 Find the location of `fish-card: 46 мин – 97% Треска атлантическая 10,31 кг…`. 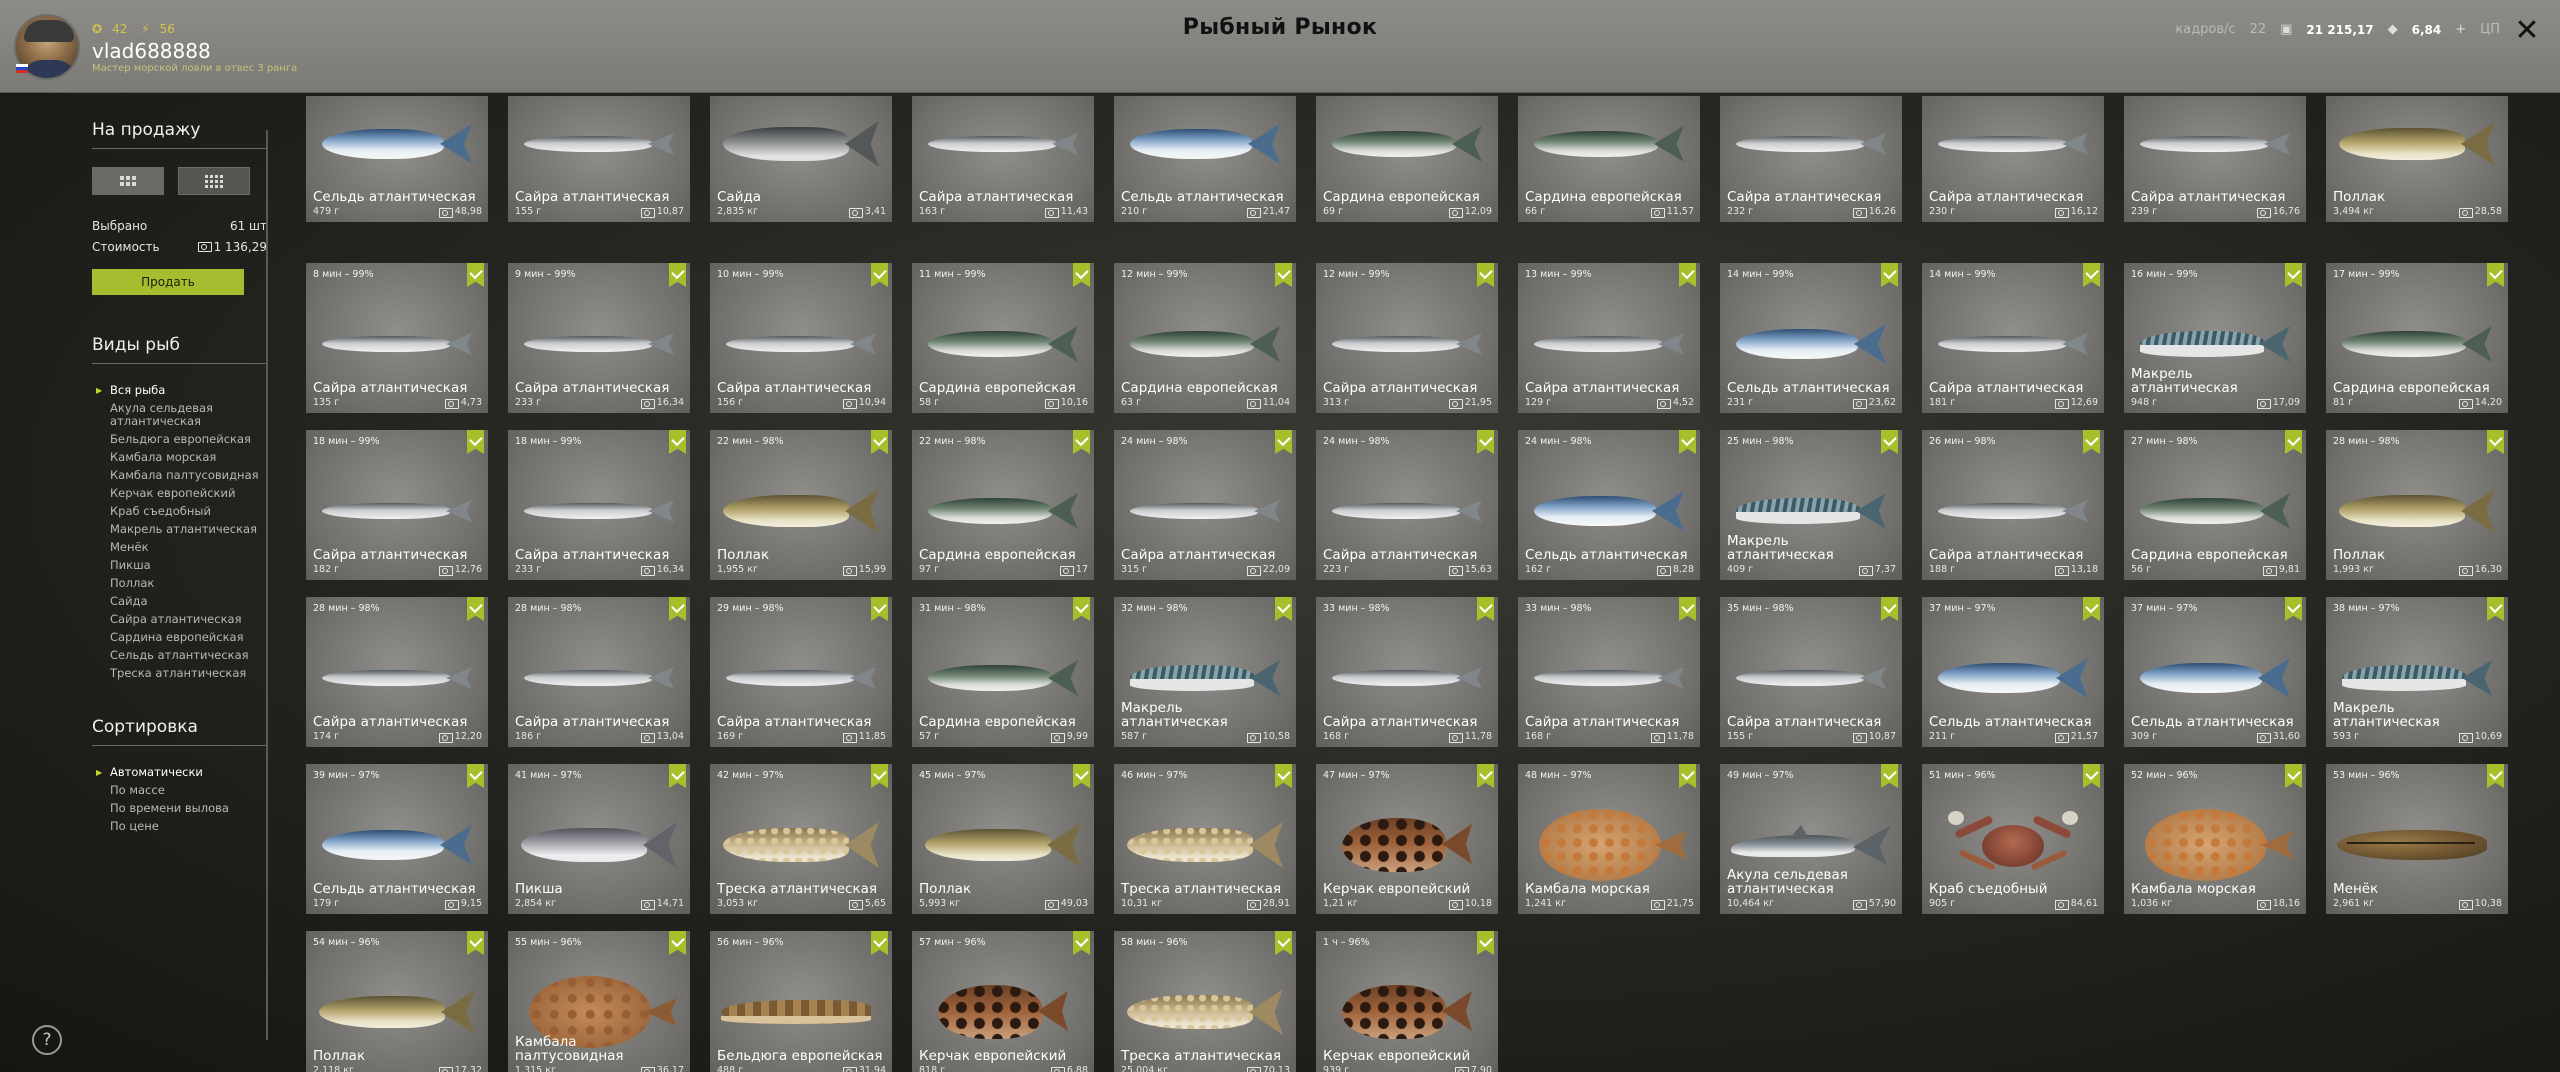

fish-card: 46 мин – 97% Треска атлантическая 10,31 кг… is located at coordinates (1205, 839).